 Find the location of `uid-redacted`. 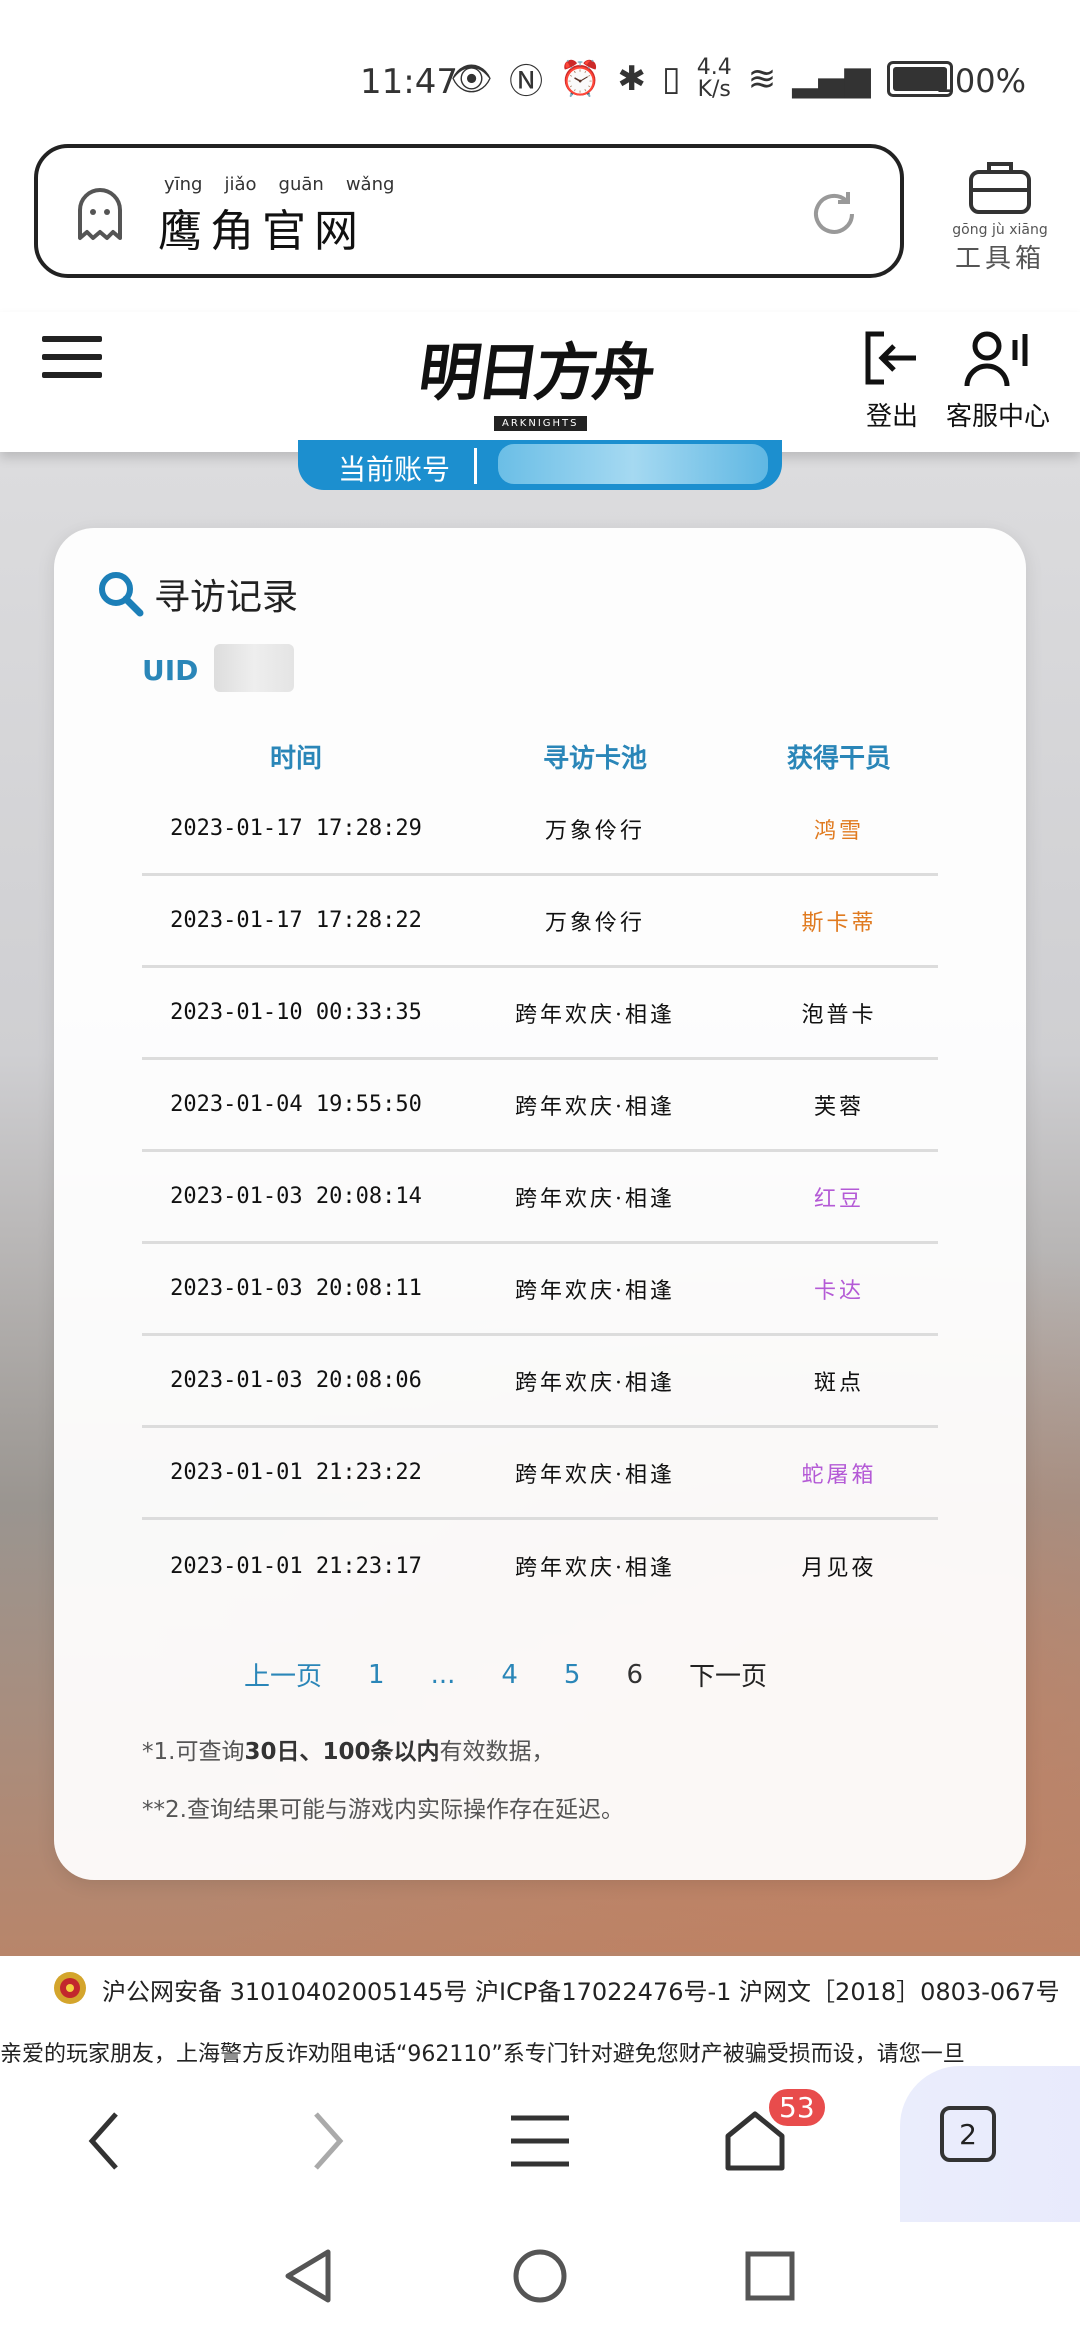

uid-redacted is located at coordinates (254, 668).